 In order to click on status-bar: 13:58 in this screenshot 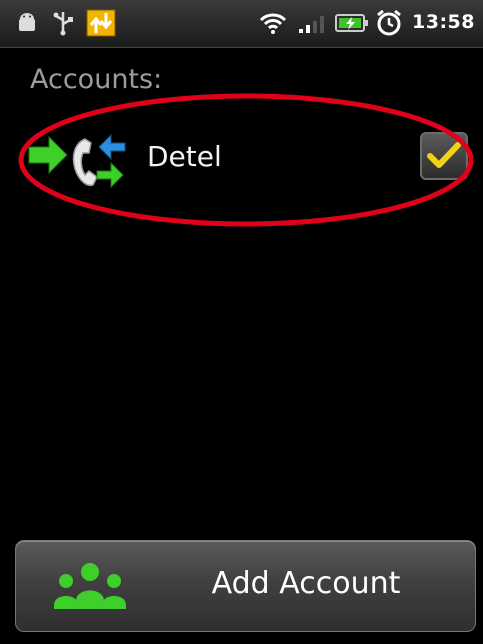, I will do `click(241, 24)`.